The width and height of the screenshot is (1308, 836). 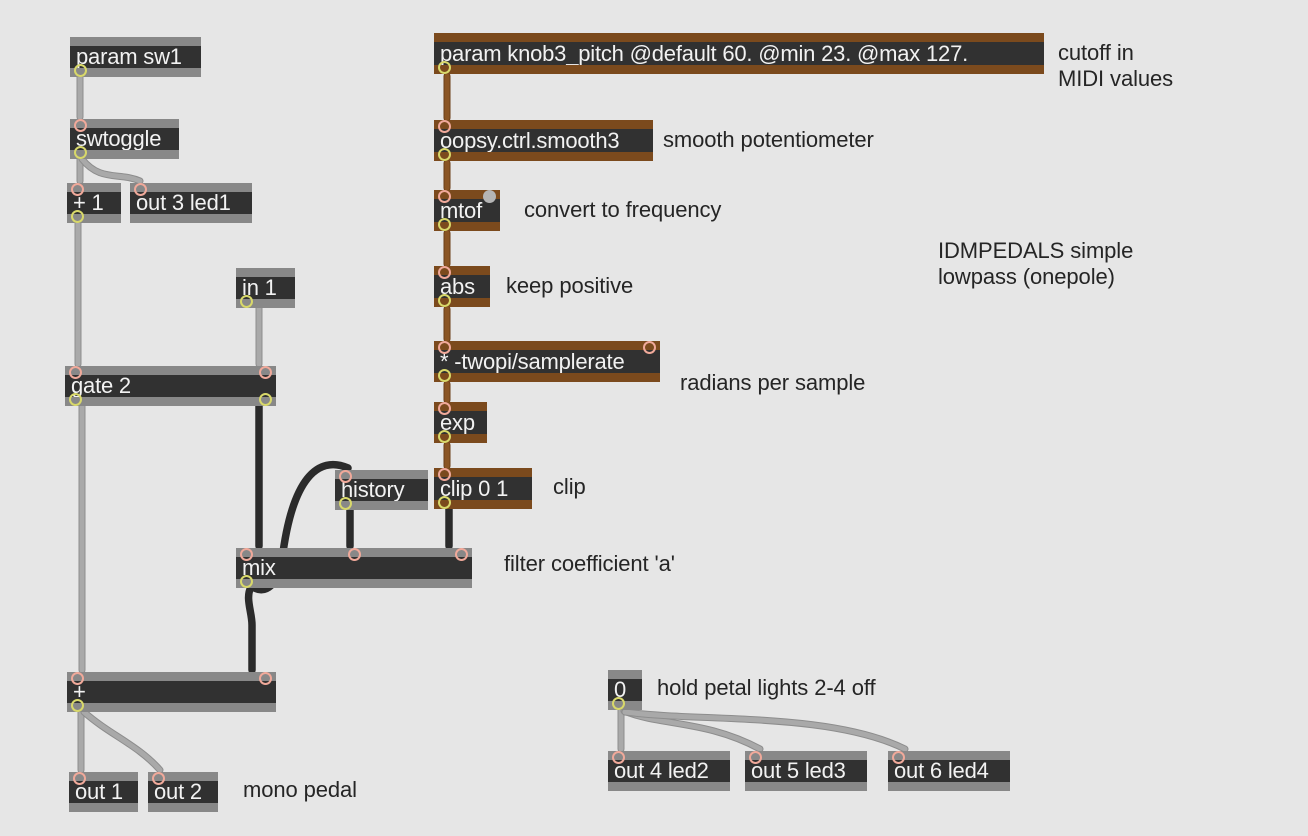 I want to click on comment-c_mono: mono pedal, so click(x=300, y=789).